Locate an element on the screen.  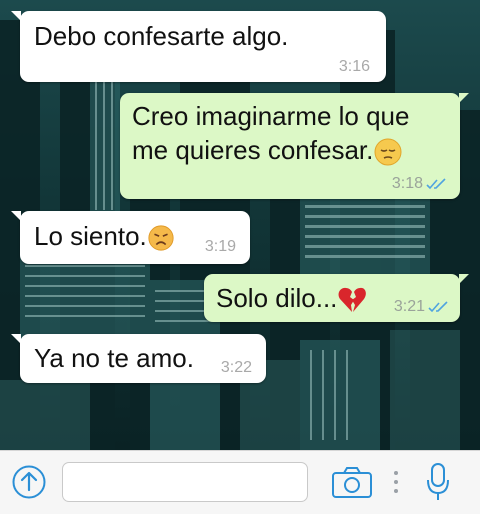
message-time: 3:16 is located at coordinates (354, 66).